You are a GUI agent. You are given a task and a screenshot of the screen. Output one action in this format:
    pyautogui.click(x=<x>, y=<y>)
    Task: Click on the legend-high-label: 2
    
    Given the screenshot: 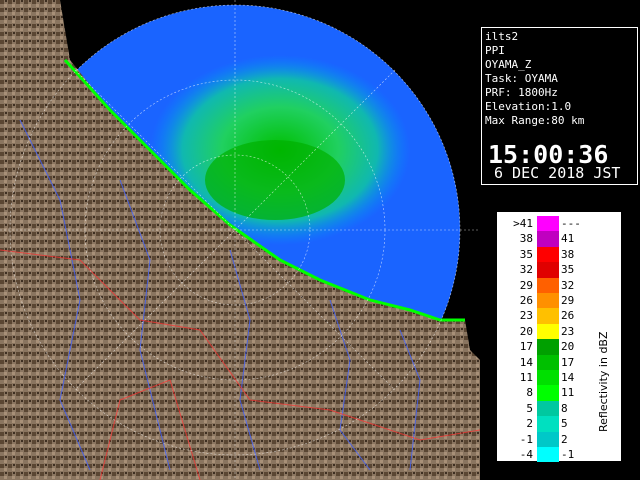 What is the action you would take?
    pyautogui.click(x=564, y=439)
    